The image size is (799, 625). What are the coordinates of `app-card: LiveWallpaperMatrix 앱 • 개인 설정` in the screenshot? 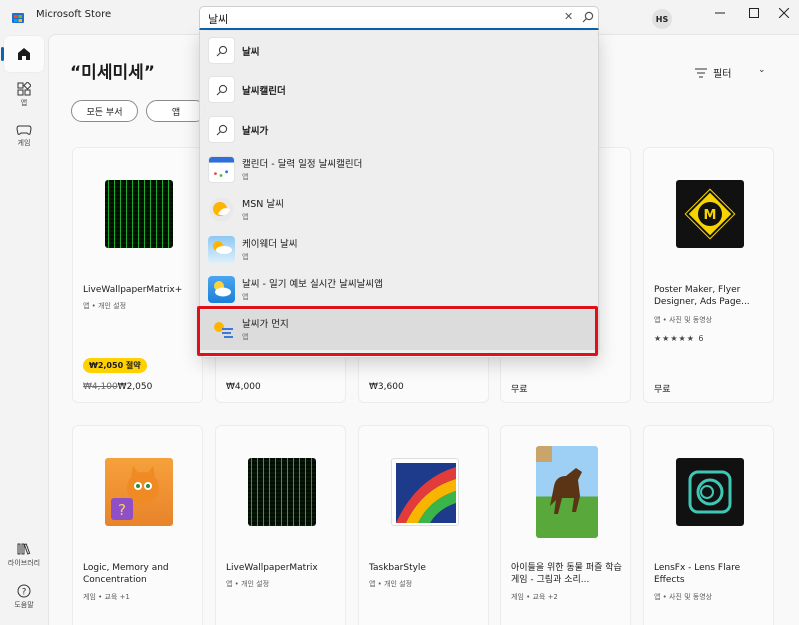 It's located at (280, 525).